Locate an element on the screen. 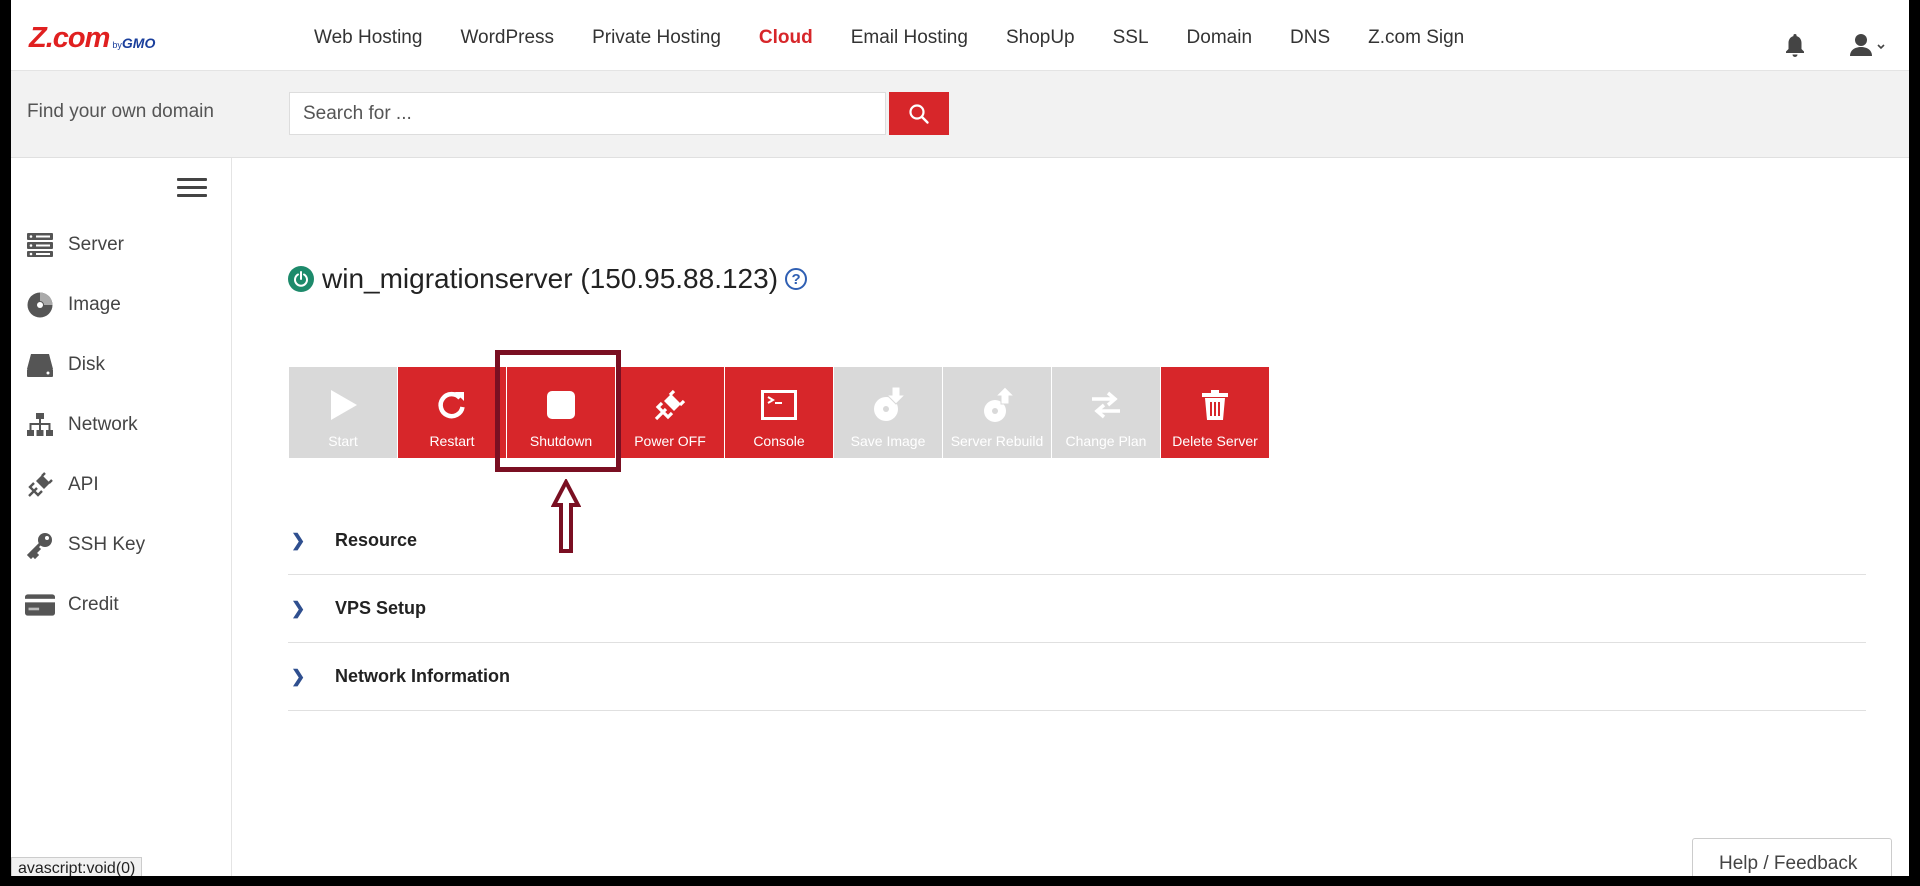 This screenshot has width=1920, height=886. server-rebuild-button: Server Rebuild is located at coordinates (997, 412).